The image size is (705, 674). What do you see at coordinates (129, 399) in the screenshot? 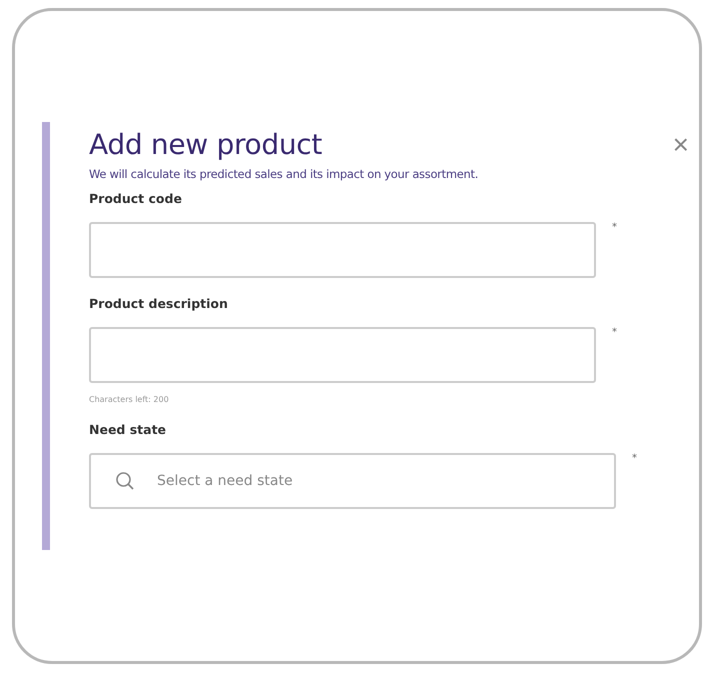
I see `character-counter: Characters left: 200` at bounding box center [129, 399].